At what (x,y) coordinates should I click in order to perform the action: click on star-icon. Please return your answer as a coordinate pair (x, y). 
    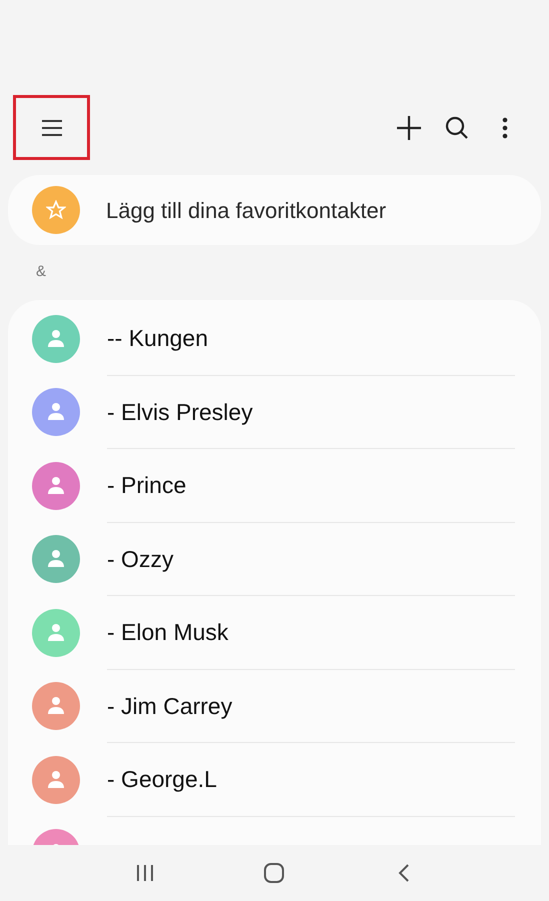
    Looking at the image, I should click on (56, 210).